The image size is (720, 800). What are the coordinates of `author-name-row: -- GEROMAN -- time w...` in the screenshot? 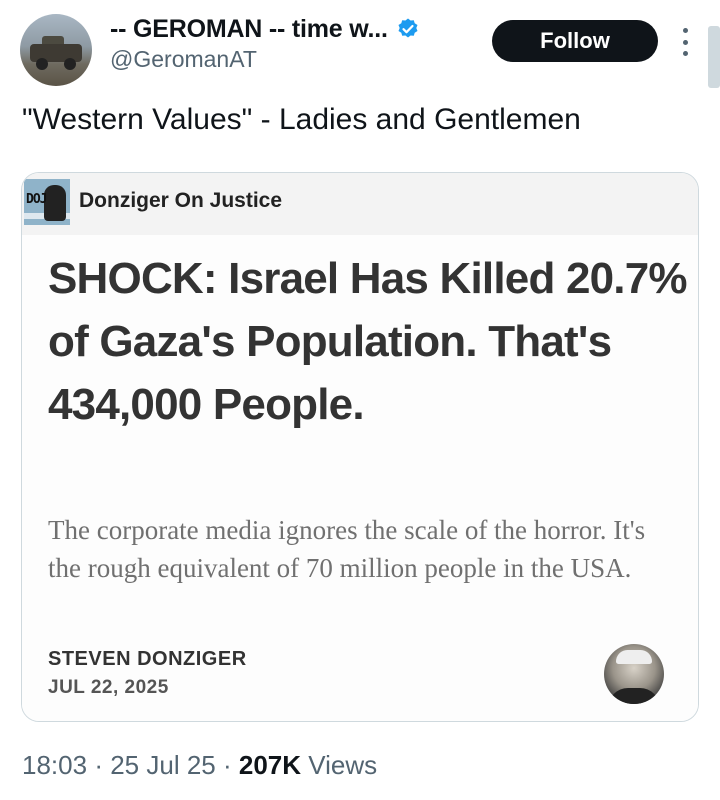 It's located at (265, 29).